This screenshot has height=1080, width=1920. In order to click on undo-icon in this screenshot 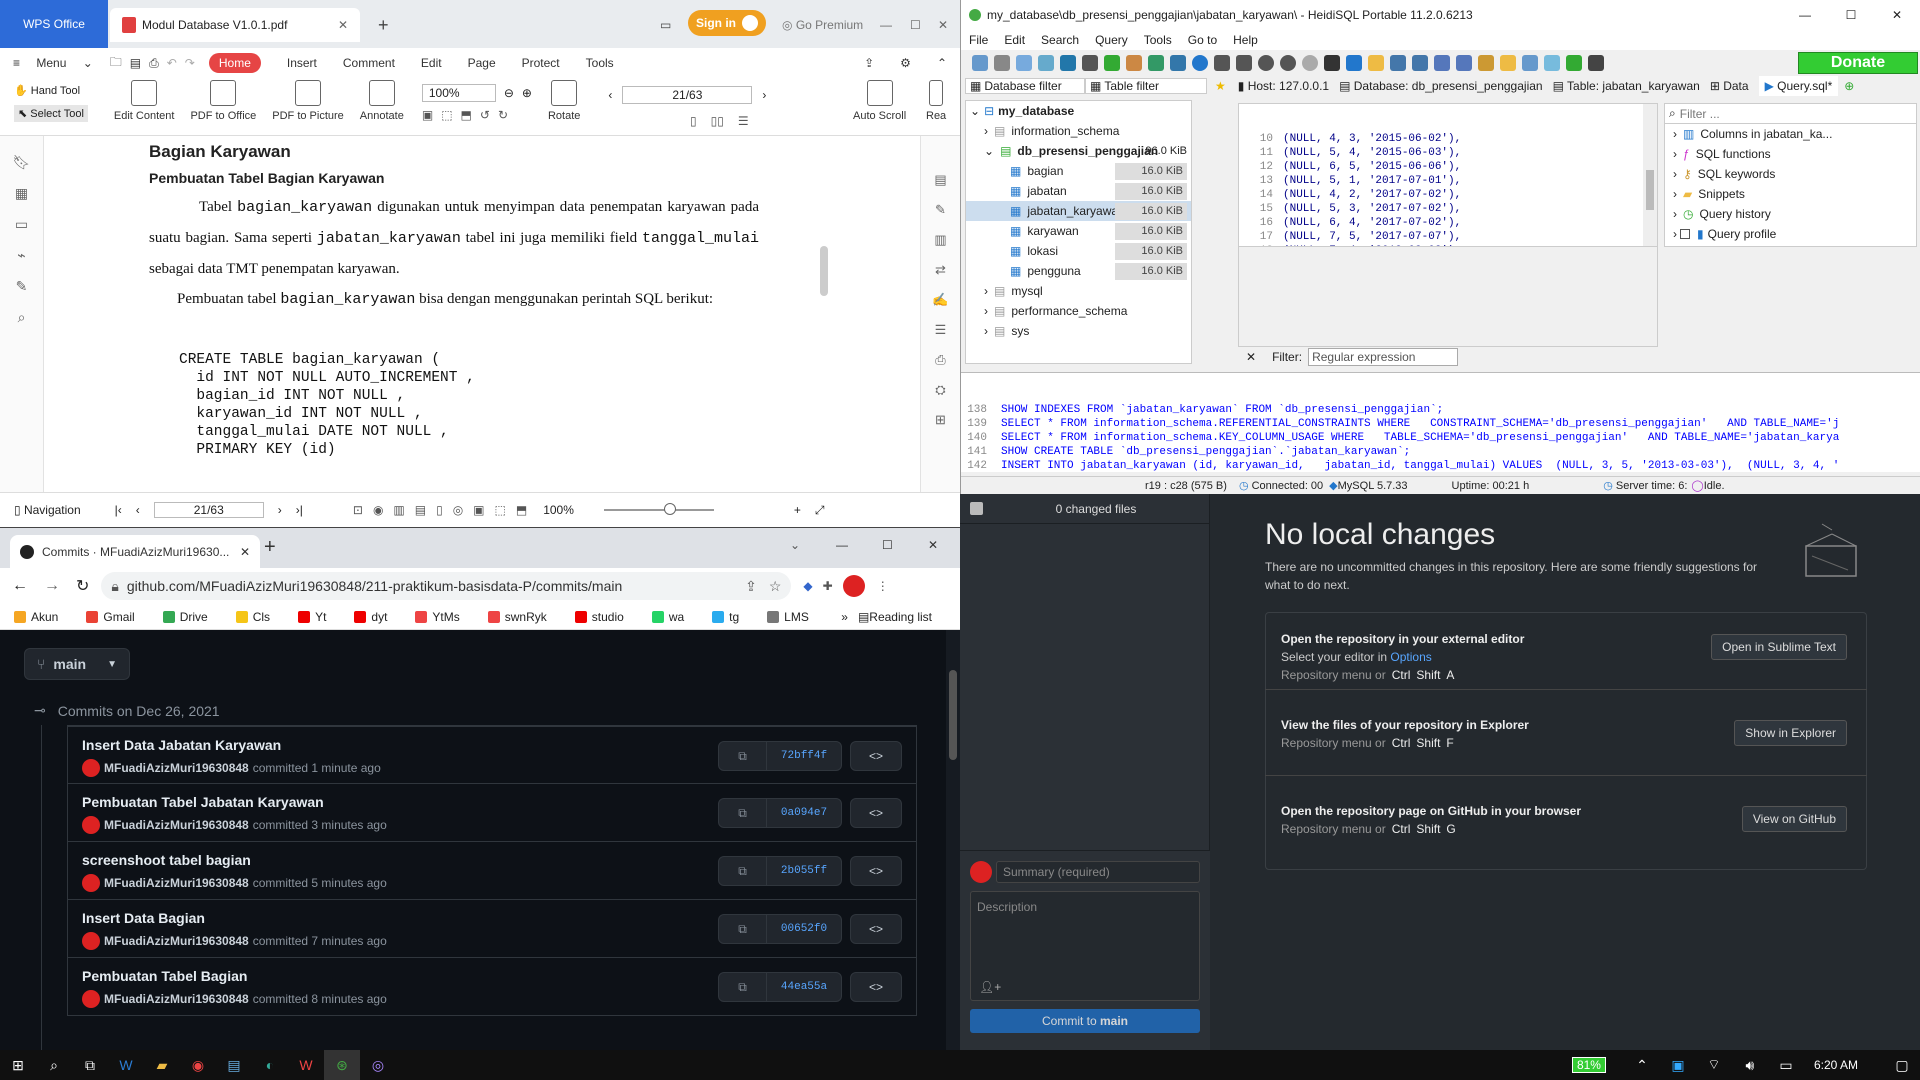, I will do `click(1068, 63)`.